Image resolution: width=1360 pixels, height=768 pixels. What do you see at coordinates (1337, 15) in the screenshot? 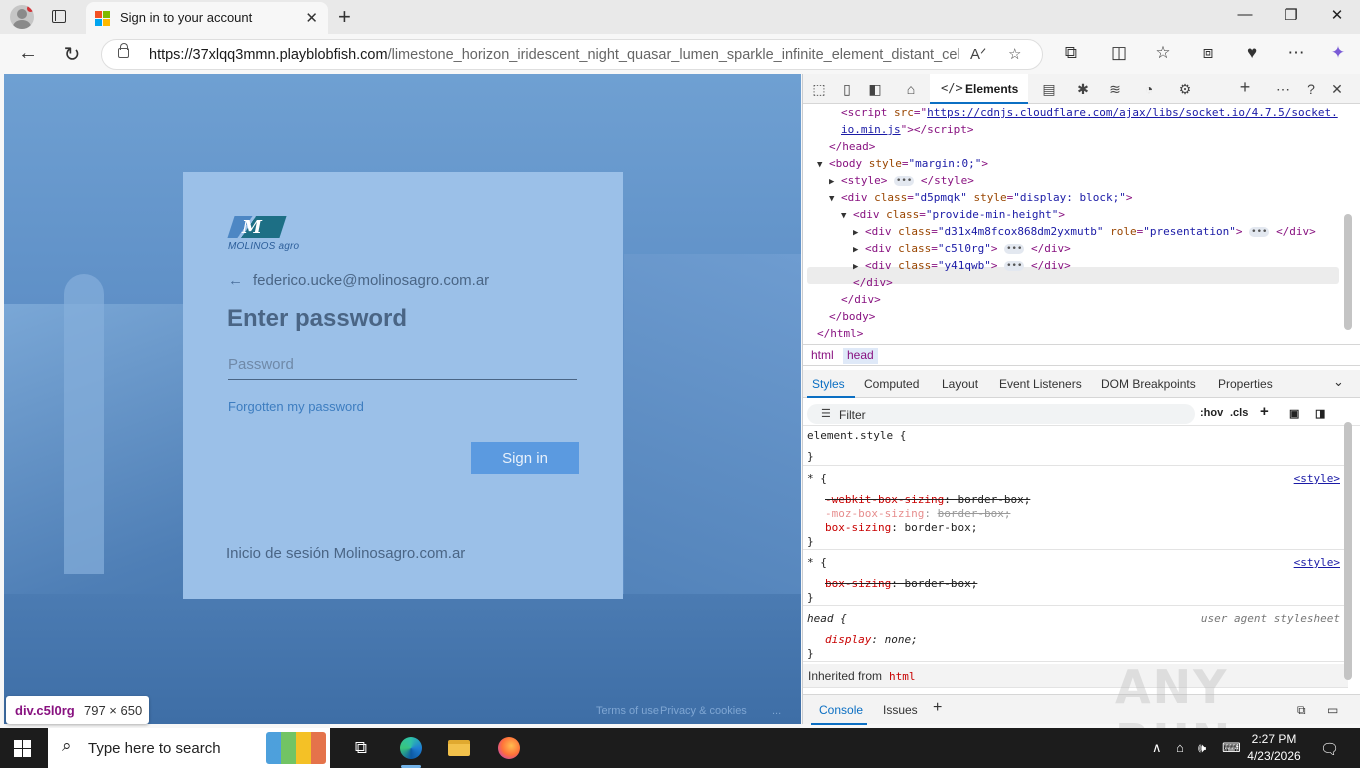
I see `window-close-icon: ✕` at bounding box center [1337, 15].